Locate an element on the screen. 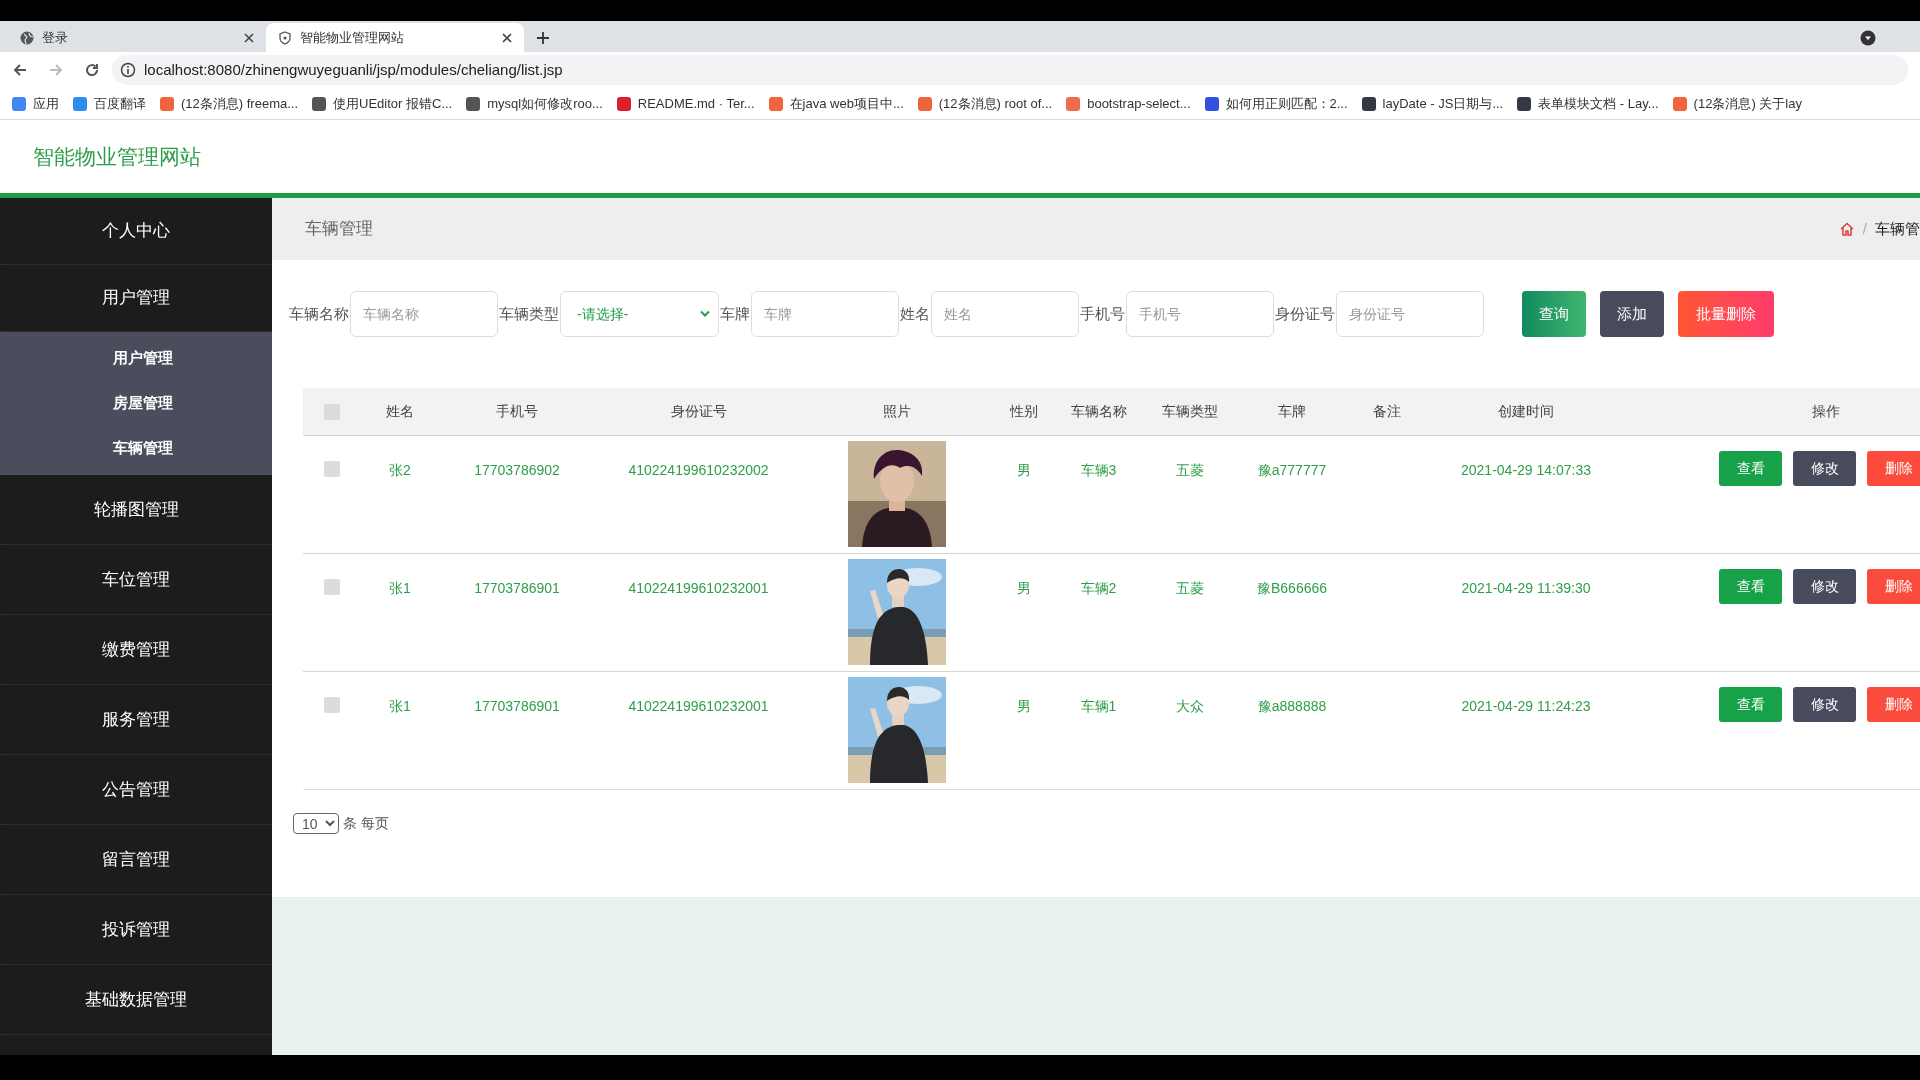 The image size is (1920, 1080). filter-label: 姓名 is located at coordinates (915, 313).